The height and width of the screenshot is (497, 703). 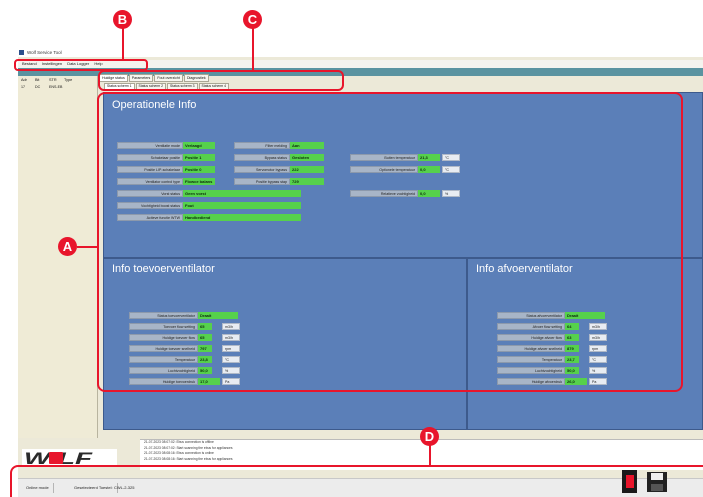 What do you see at coordinates (68, 80) in the screenshot?
I see `col-type: Type` at bounding box center [68, 80].